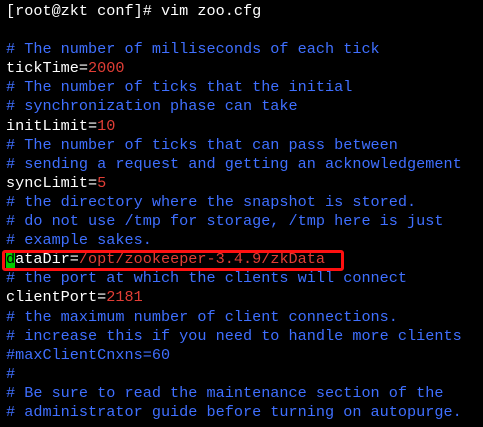 The height and width of the screenshot is (427, 483). What do you see at coordinates (152, 106) in the screenshot?
I see `comment-line: # synchronization phase can take` at bounding box center [152, 106].